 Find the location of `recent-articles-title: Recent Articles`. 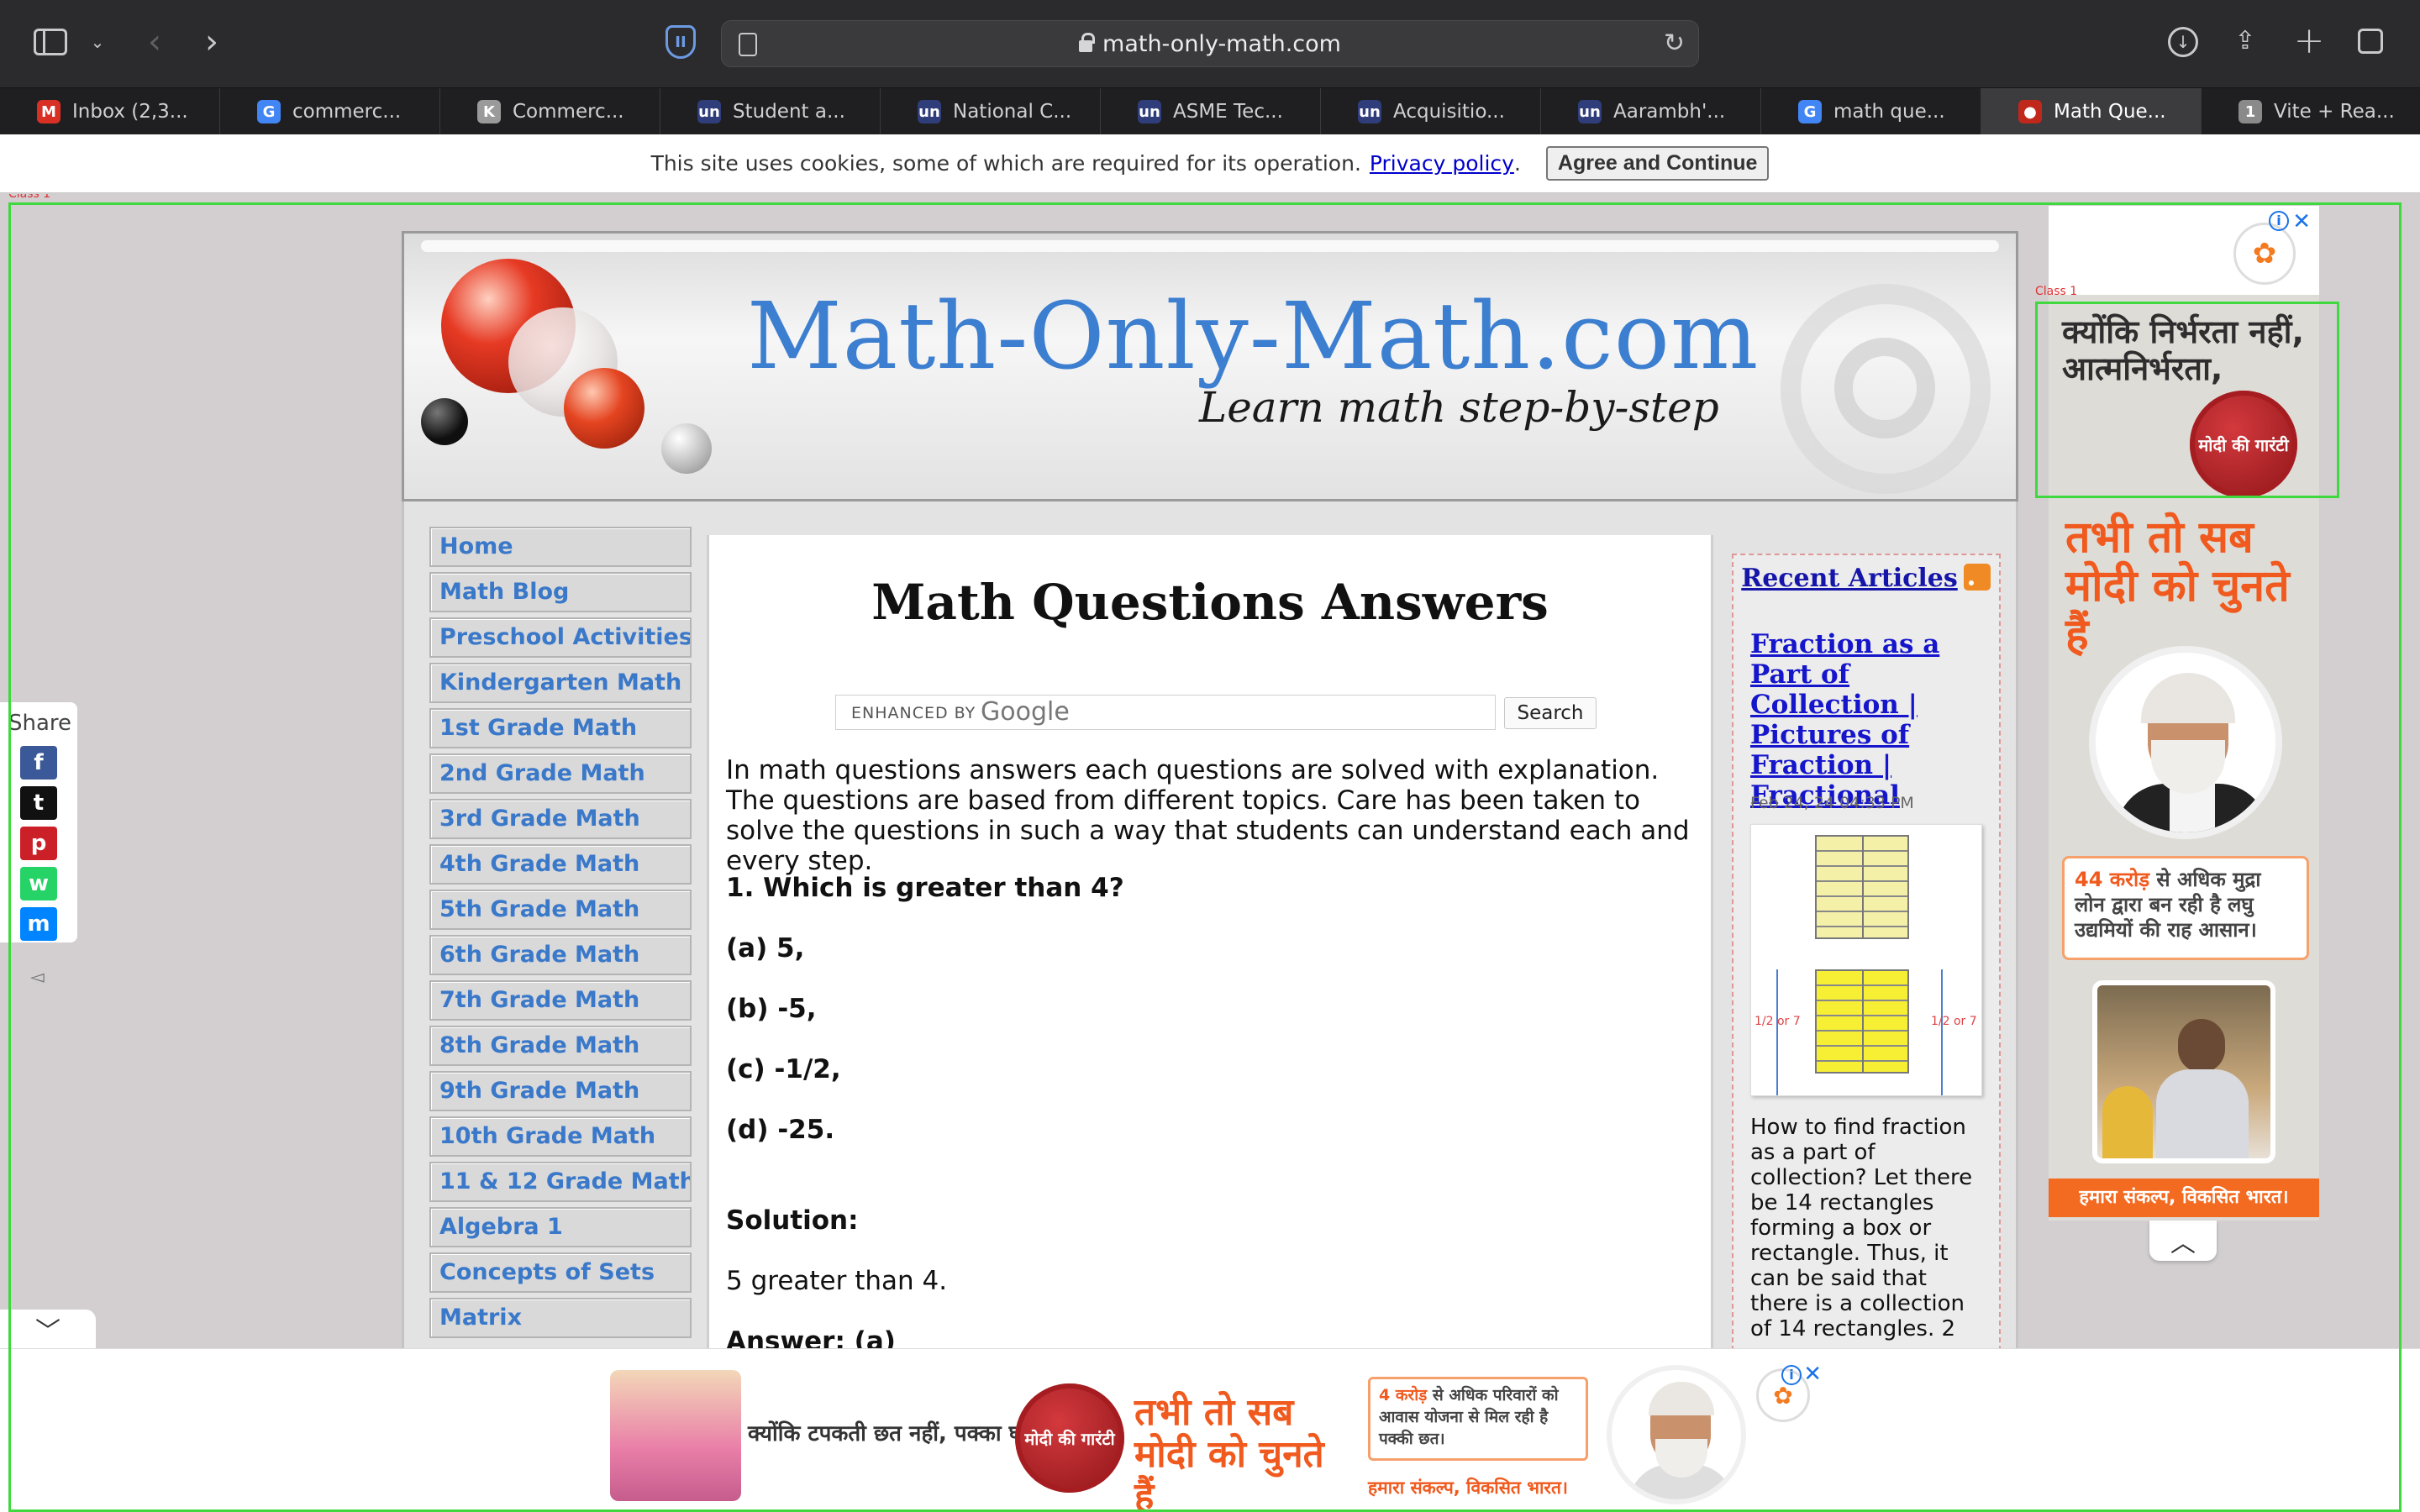

recent-articles-title: Recent Articles is located at coordinates (1849, 578).